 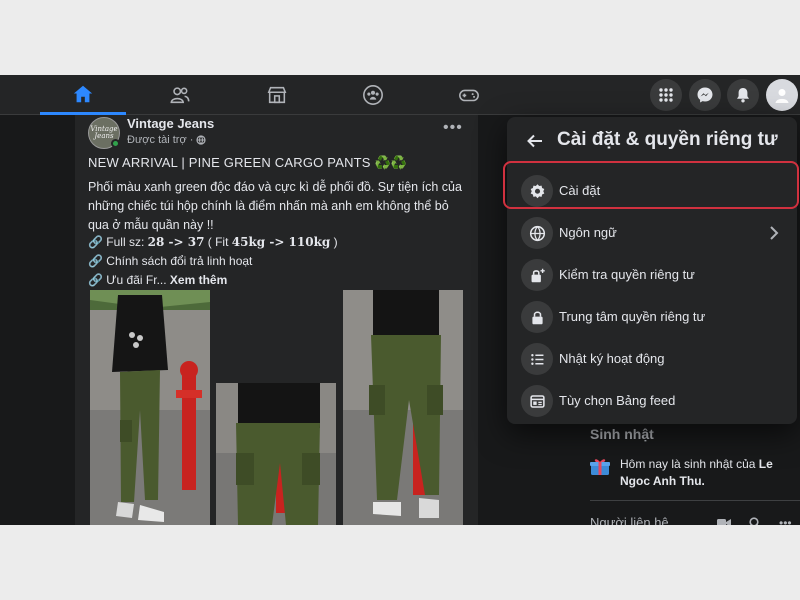 I want to click on back-arrow-icon, so click(x=535, y=141).